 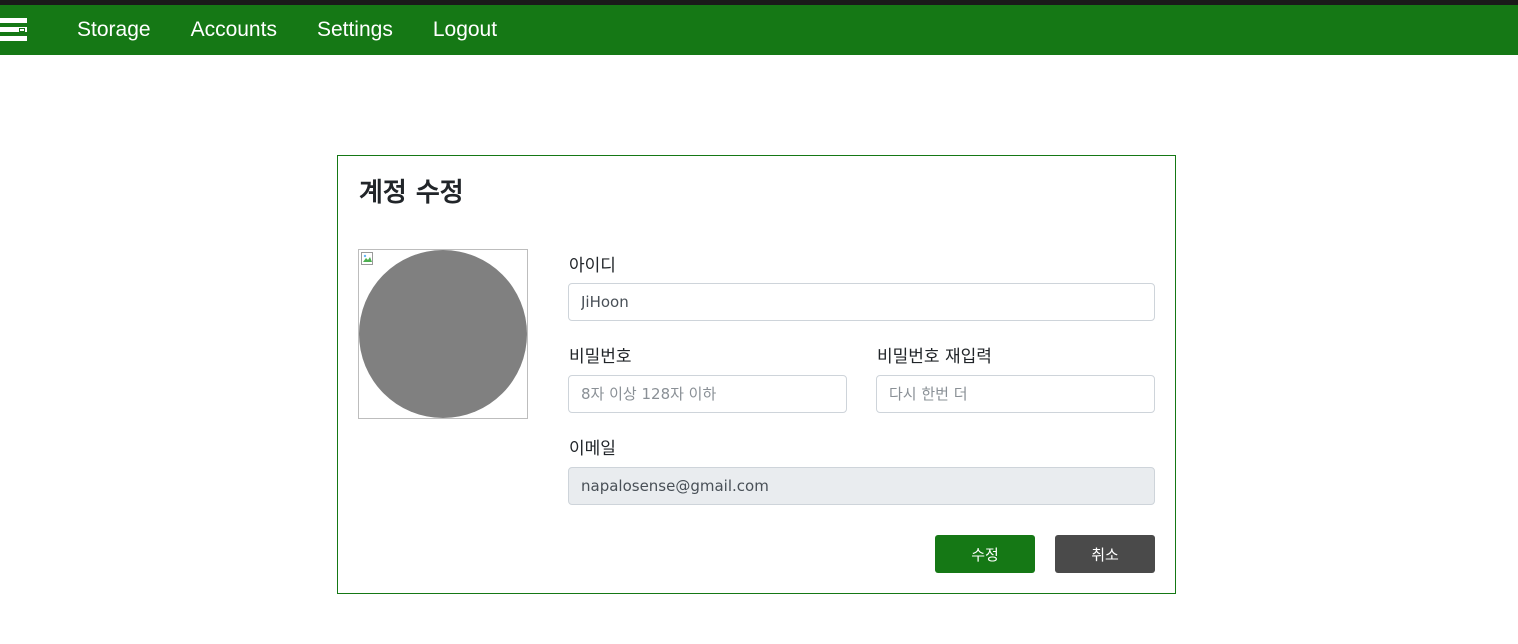 I want to click on password-input, so click(x=707, y=394).